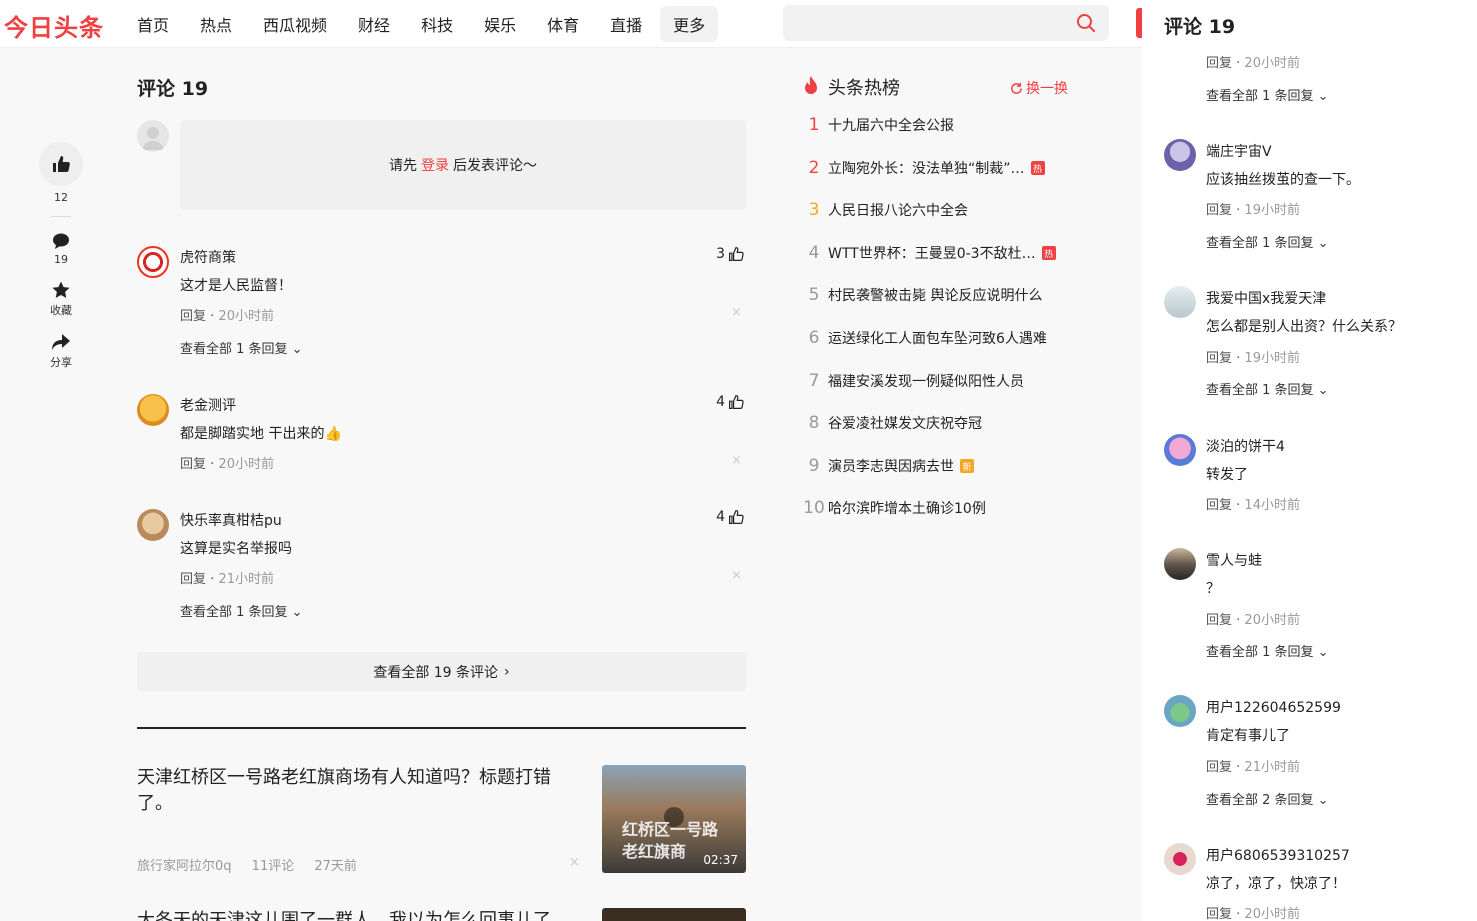 This screenshot has height=921, width=1477. What do you see at coordinates (891, 125) in the screenshot?
I see `hot-text: 十九届六中全会公报` at bounding box center [891, 125].